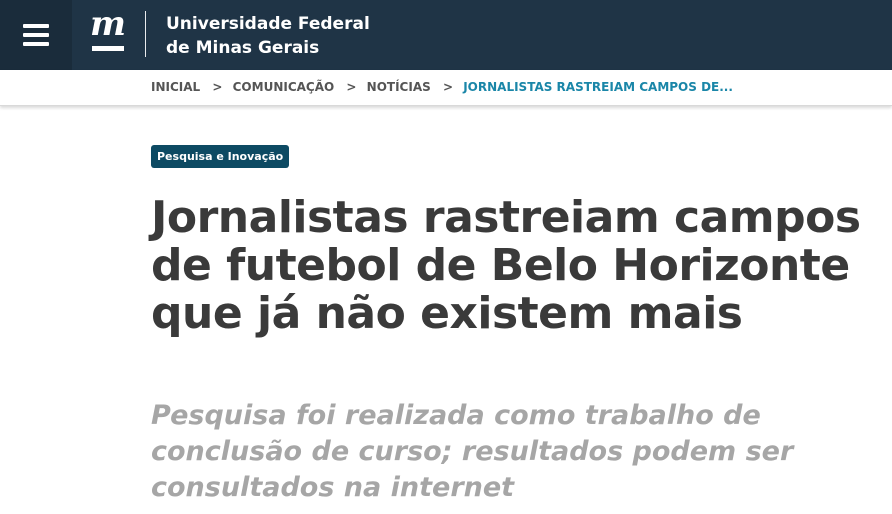  What do you see at coordinates (175, 87) in the screenshot?
I see `breadcrumb-item-inicial: INICIAL` at bounding box center [175, 87].